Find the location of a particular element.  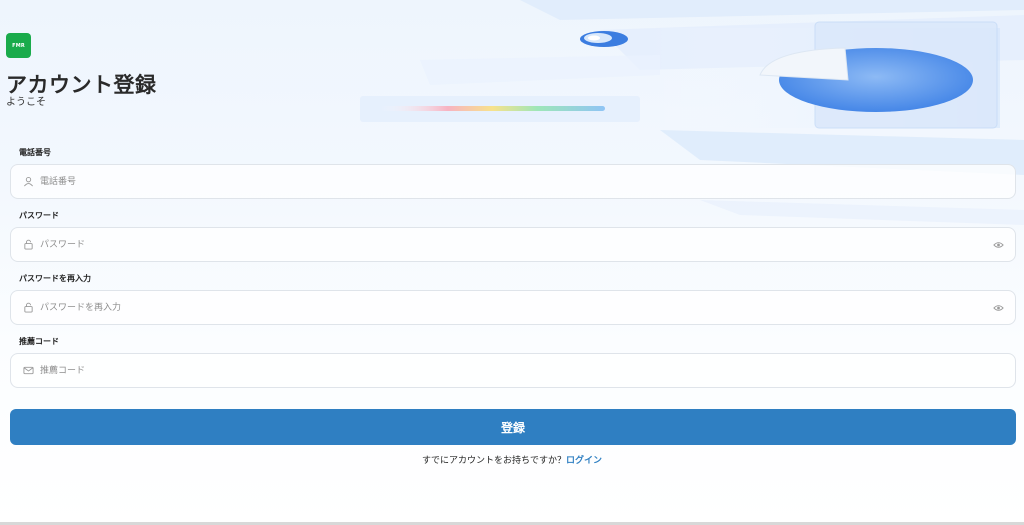

referral-label: 推薦コード is located at coordinates (39, 341).